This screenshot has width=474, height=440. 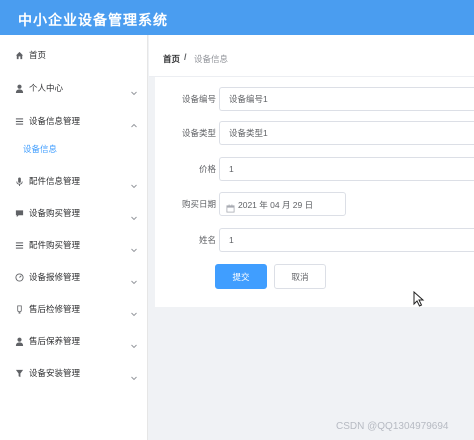 I want to click on sidebar-item-parts-purchase: 配件购买管理, so click(x=74, y=245).